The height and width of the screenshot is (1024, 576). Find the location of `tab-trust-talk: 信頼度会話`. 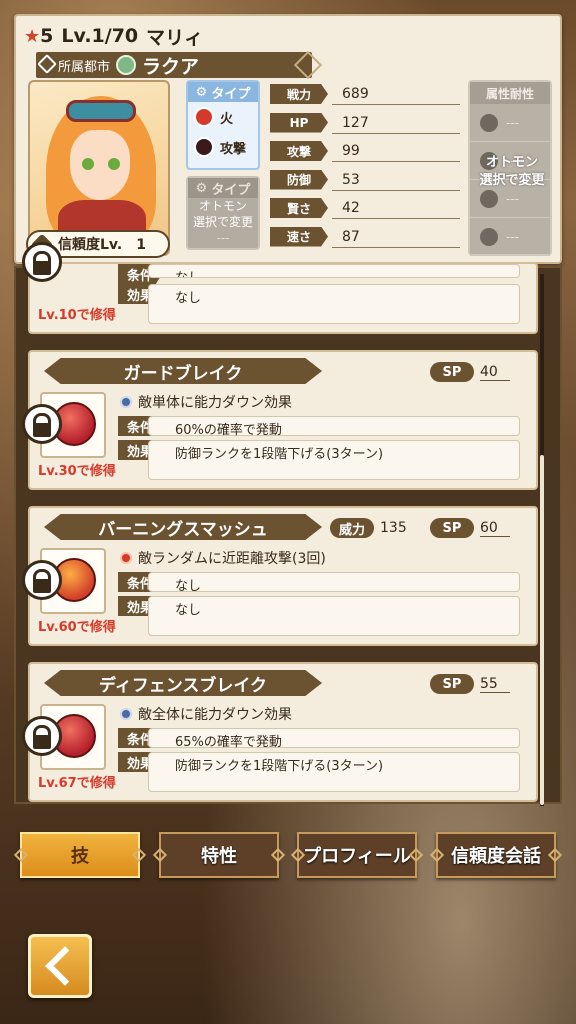

tab-trust-talk: 信頼度会話 is located at coordinates (496, 855).